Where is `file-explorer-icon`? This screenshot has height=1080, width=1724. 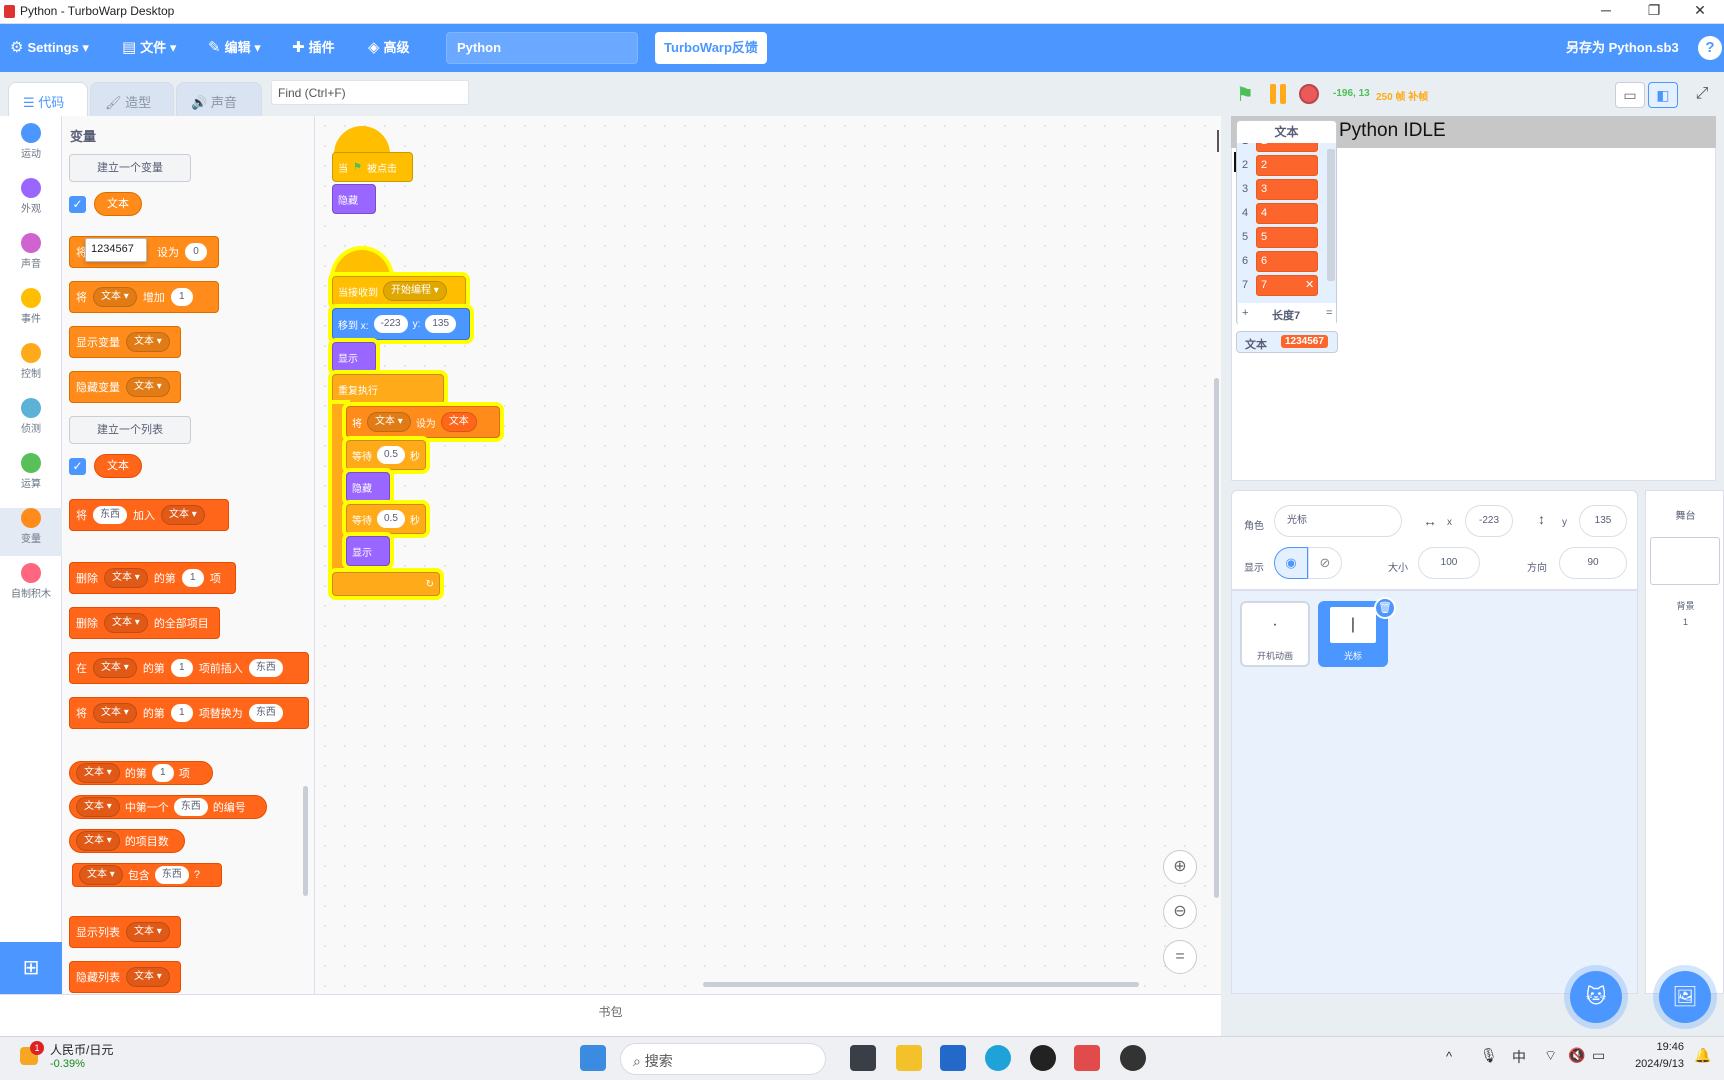 file-explorer-icon is located at coordinates (909, 1058).